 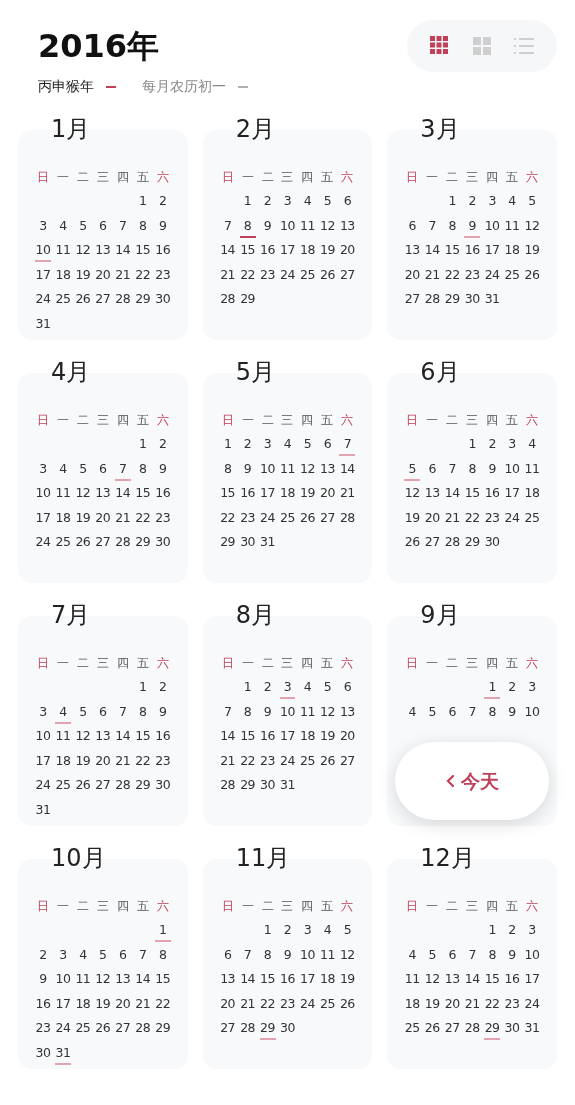 What do you see at coordinates (452, 1028) in the screenshot?
I see `day-number: 27` at bounding box center [452, 1028].